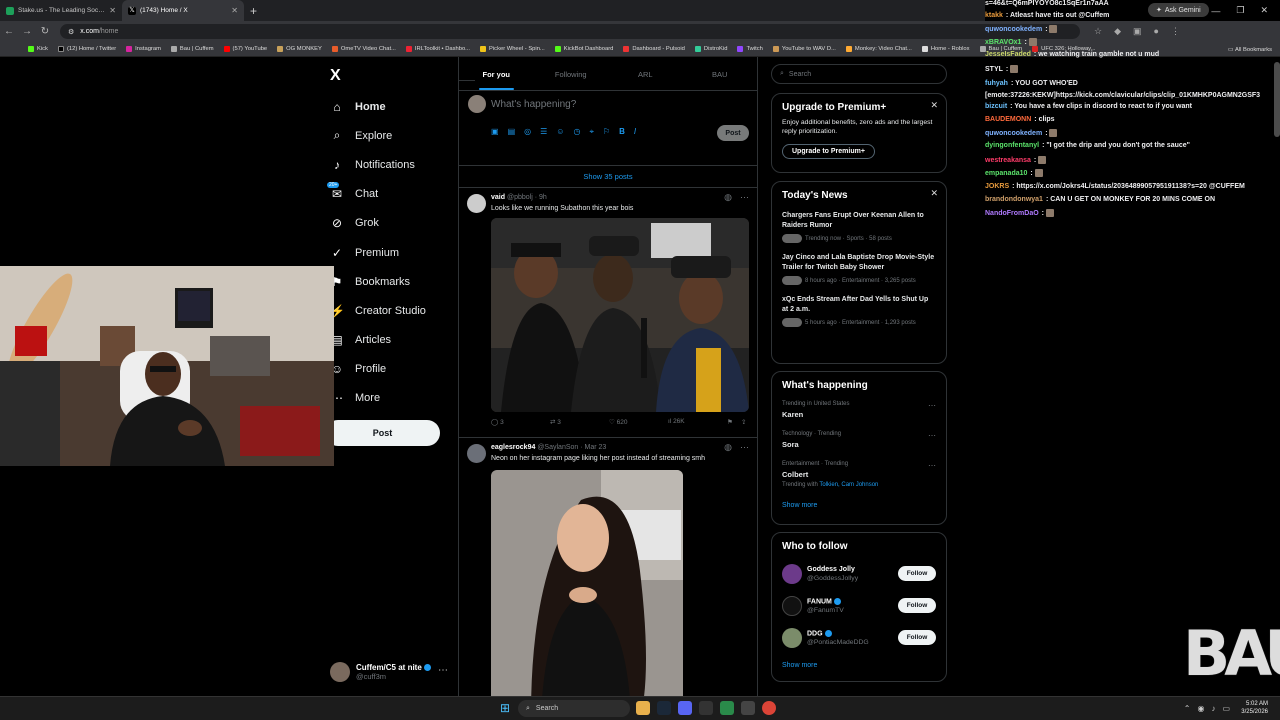  What do you see at coordinates (828, 151) in the screenshot?
I see `upgrade-premium-button: Upgrade to Premium+` at bounding box center [828, 151].